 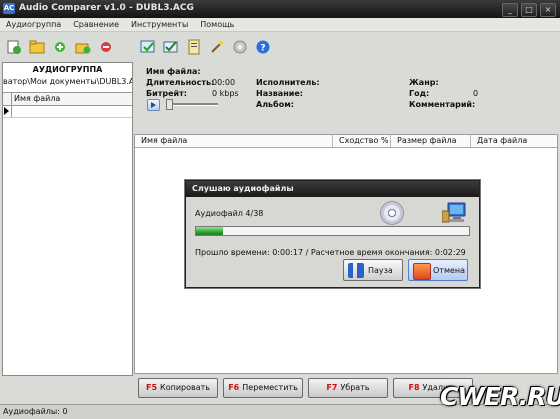 I want to click on minimize-button: _, so click(x=510, y=10).